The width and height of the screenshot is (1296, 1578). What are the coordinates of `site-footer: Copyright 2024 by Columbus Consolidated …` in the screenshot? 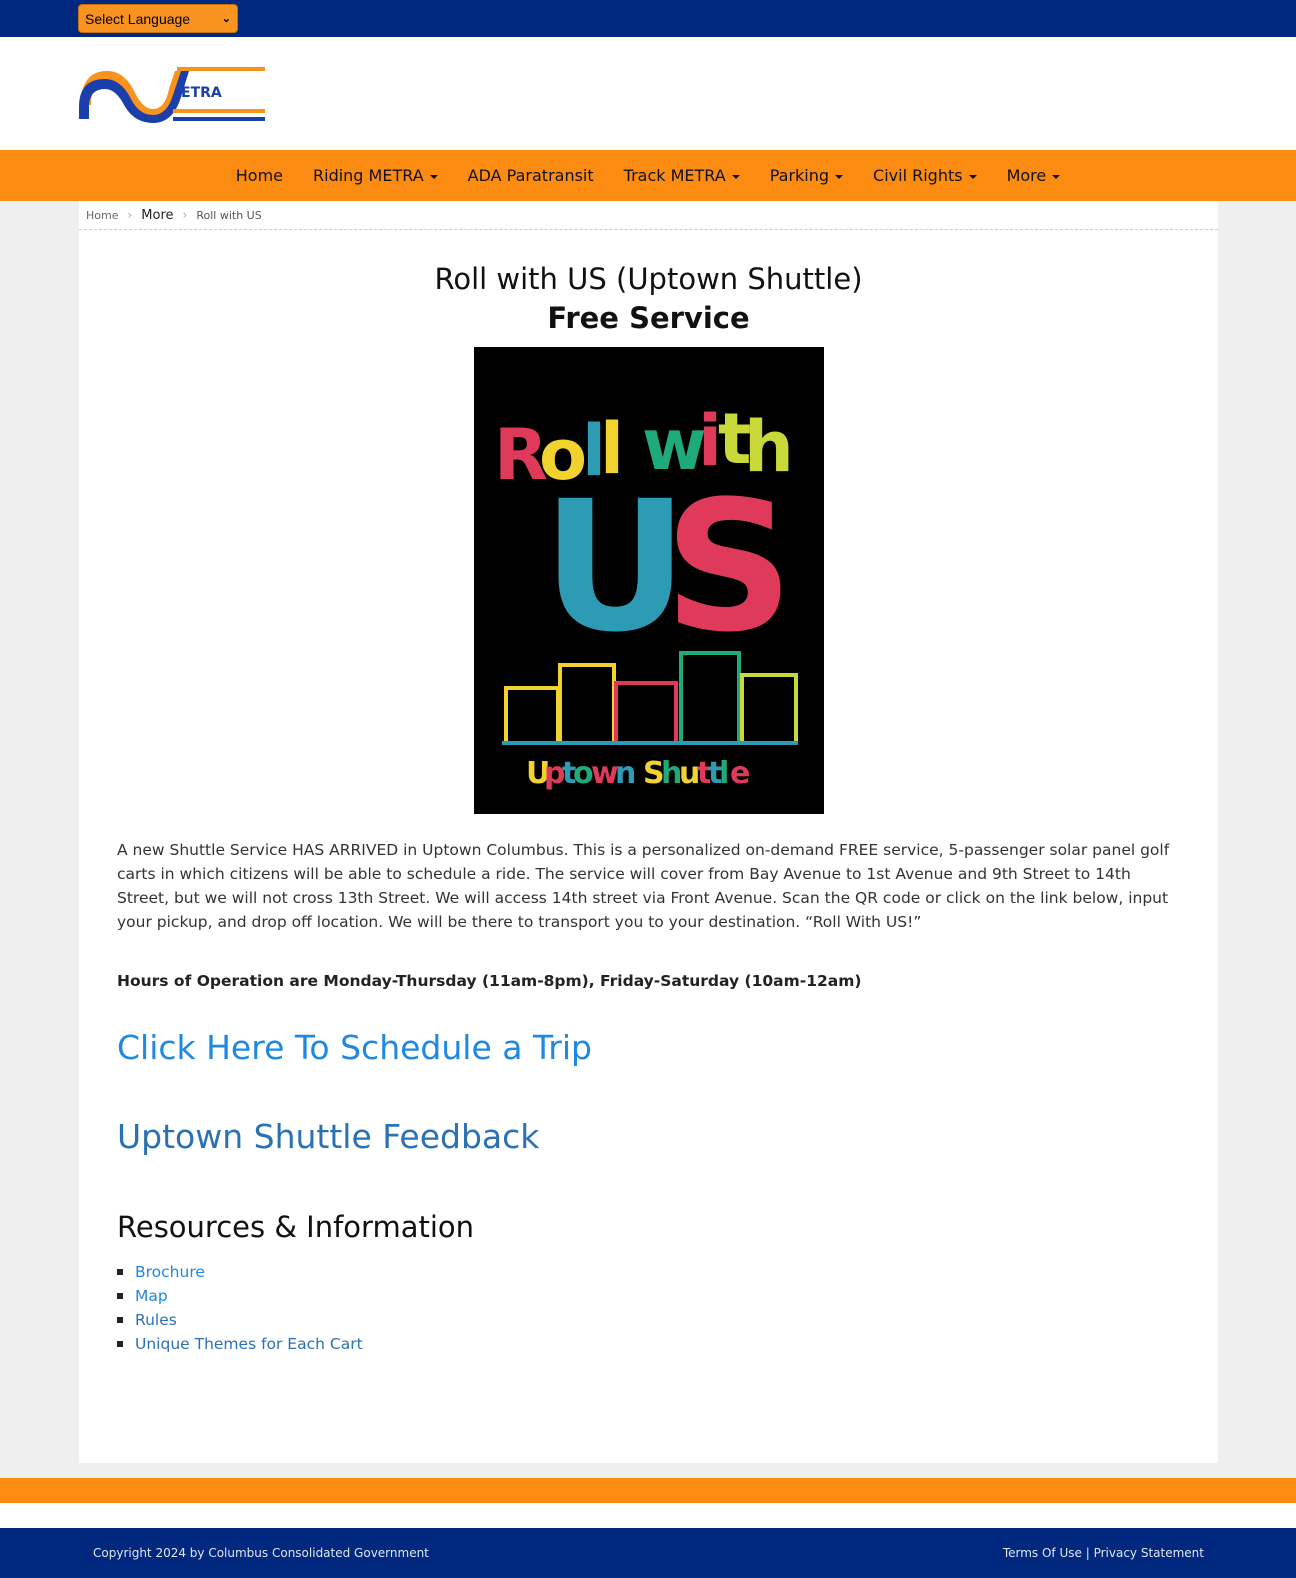 It's located at (648, 1553).